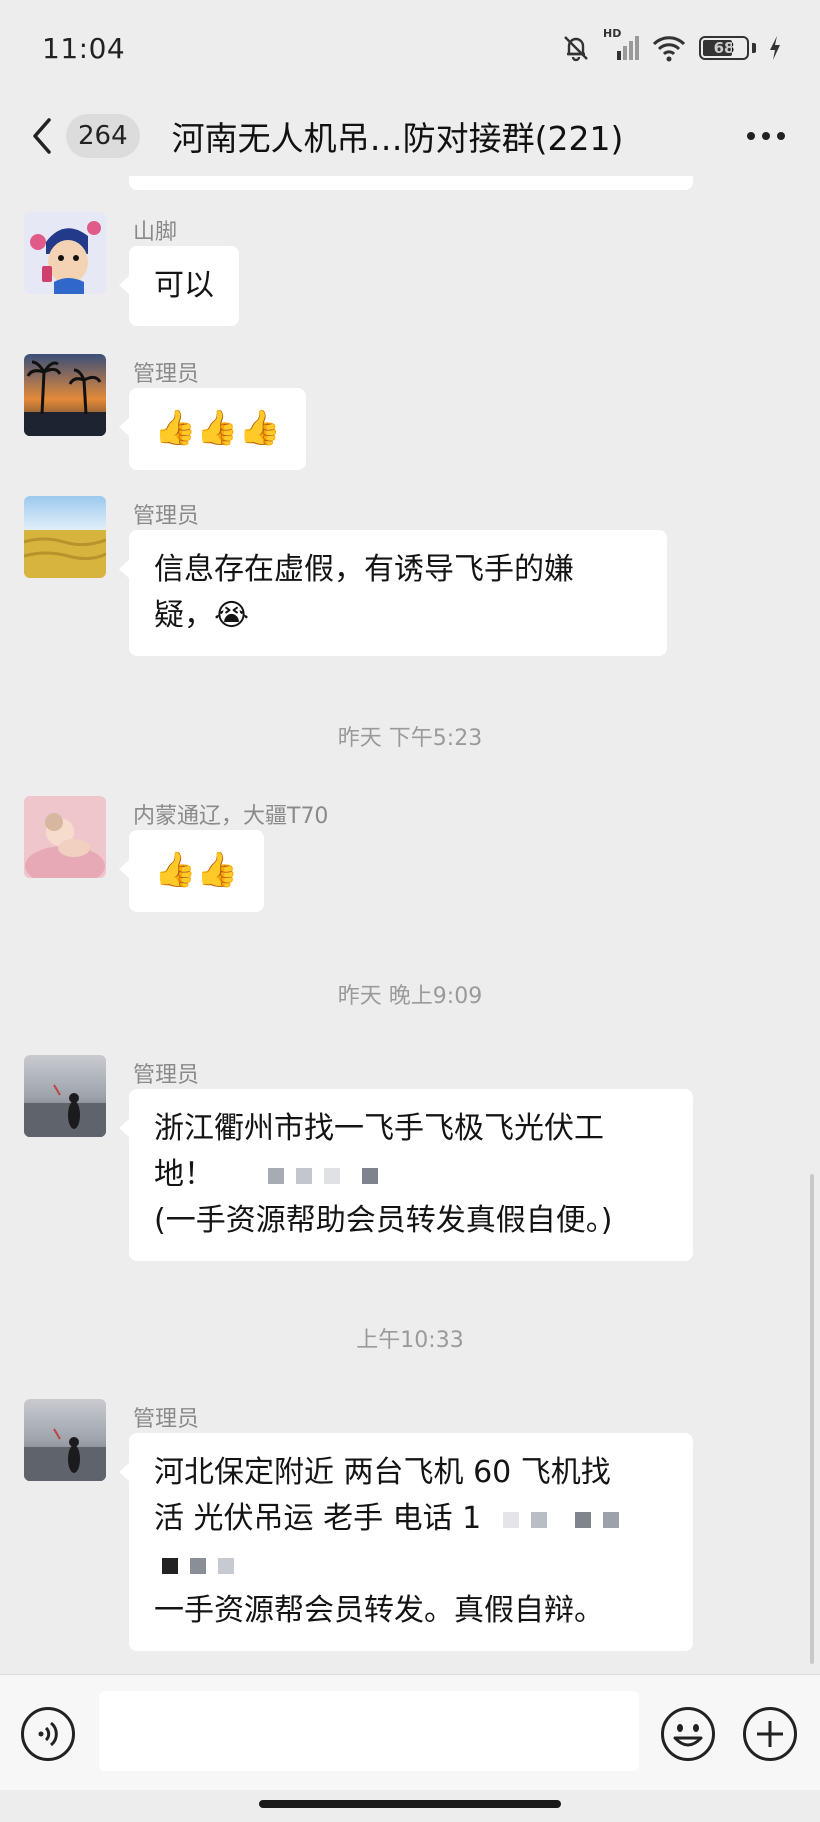 The width and height of the screenshot is (820, 1822). I want to click on message-line: 一手资源帮会员转发。真假自辩。, so click(379, 1610).